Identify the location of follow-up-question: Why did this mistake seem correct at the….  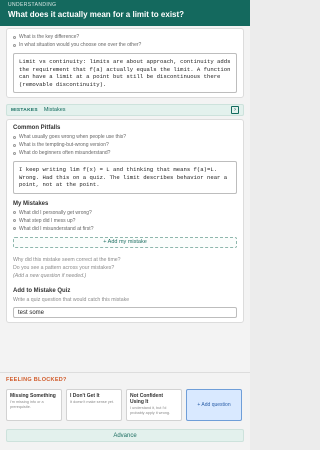
(67, 259).